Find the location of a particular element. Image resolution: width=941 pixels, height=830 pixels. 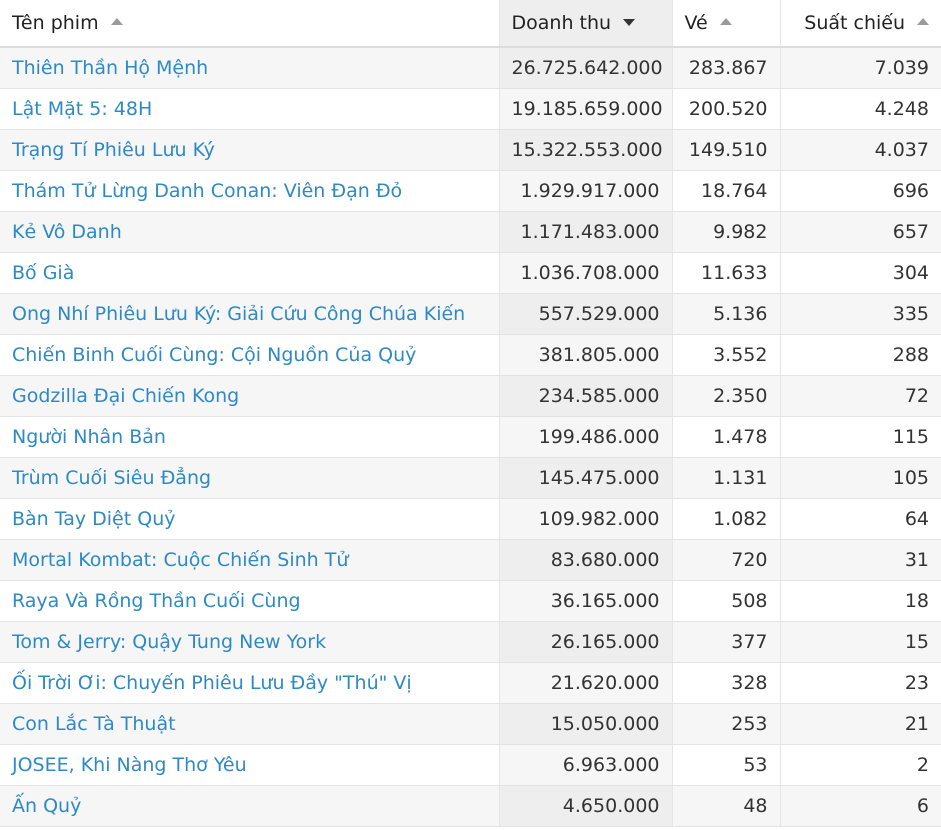

cell-revenue: 199.486.000 is located at coordinates (585, 437).